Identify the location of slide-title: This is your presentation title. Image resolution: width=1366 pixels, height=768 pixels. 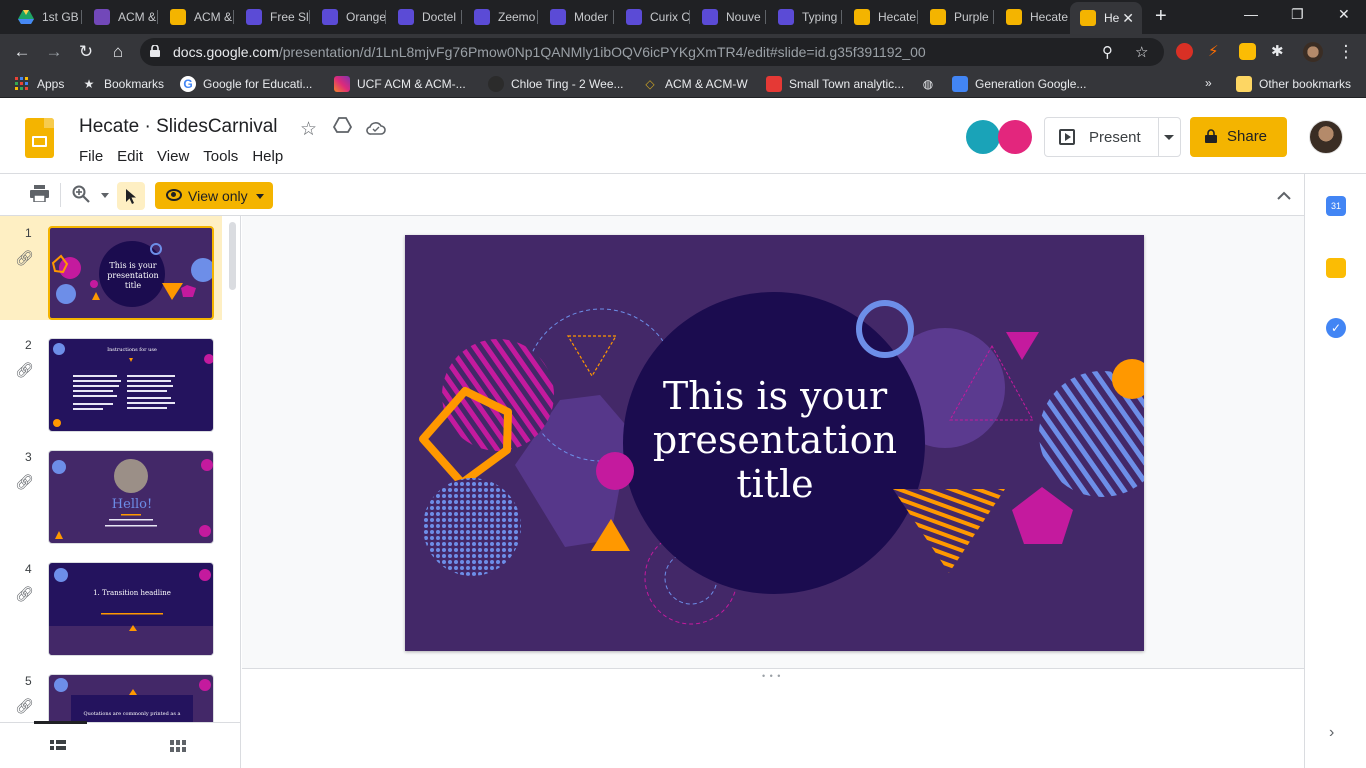
(775, 440).